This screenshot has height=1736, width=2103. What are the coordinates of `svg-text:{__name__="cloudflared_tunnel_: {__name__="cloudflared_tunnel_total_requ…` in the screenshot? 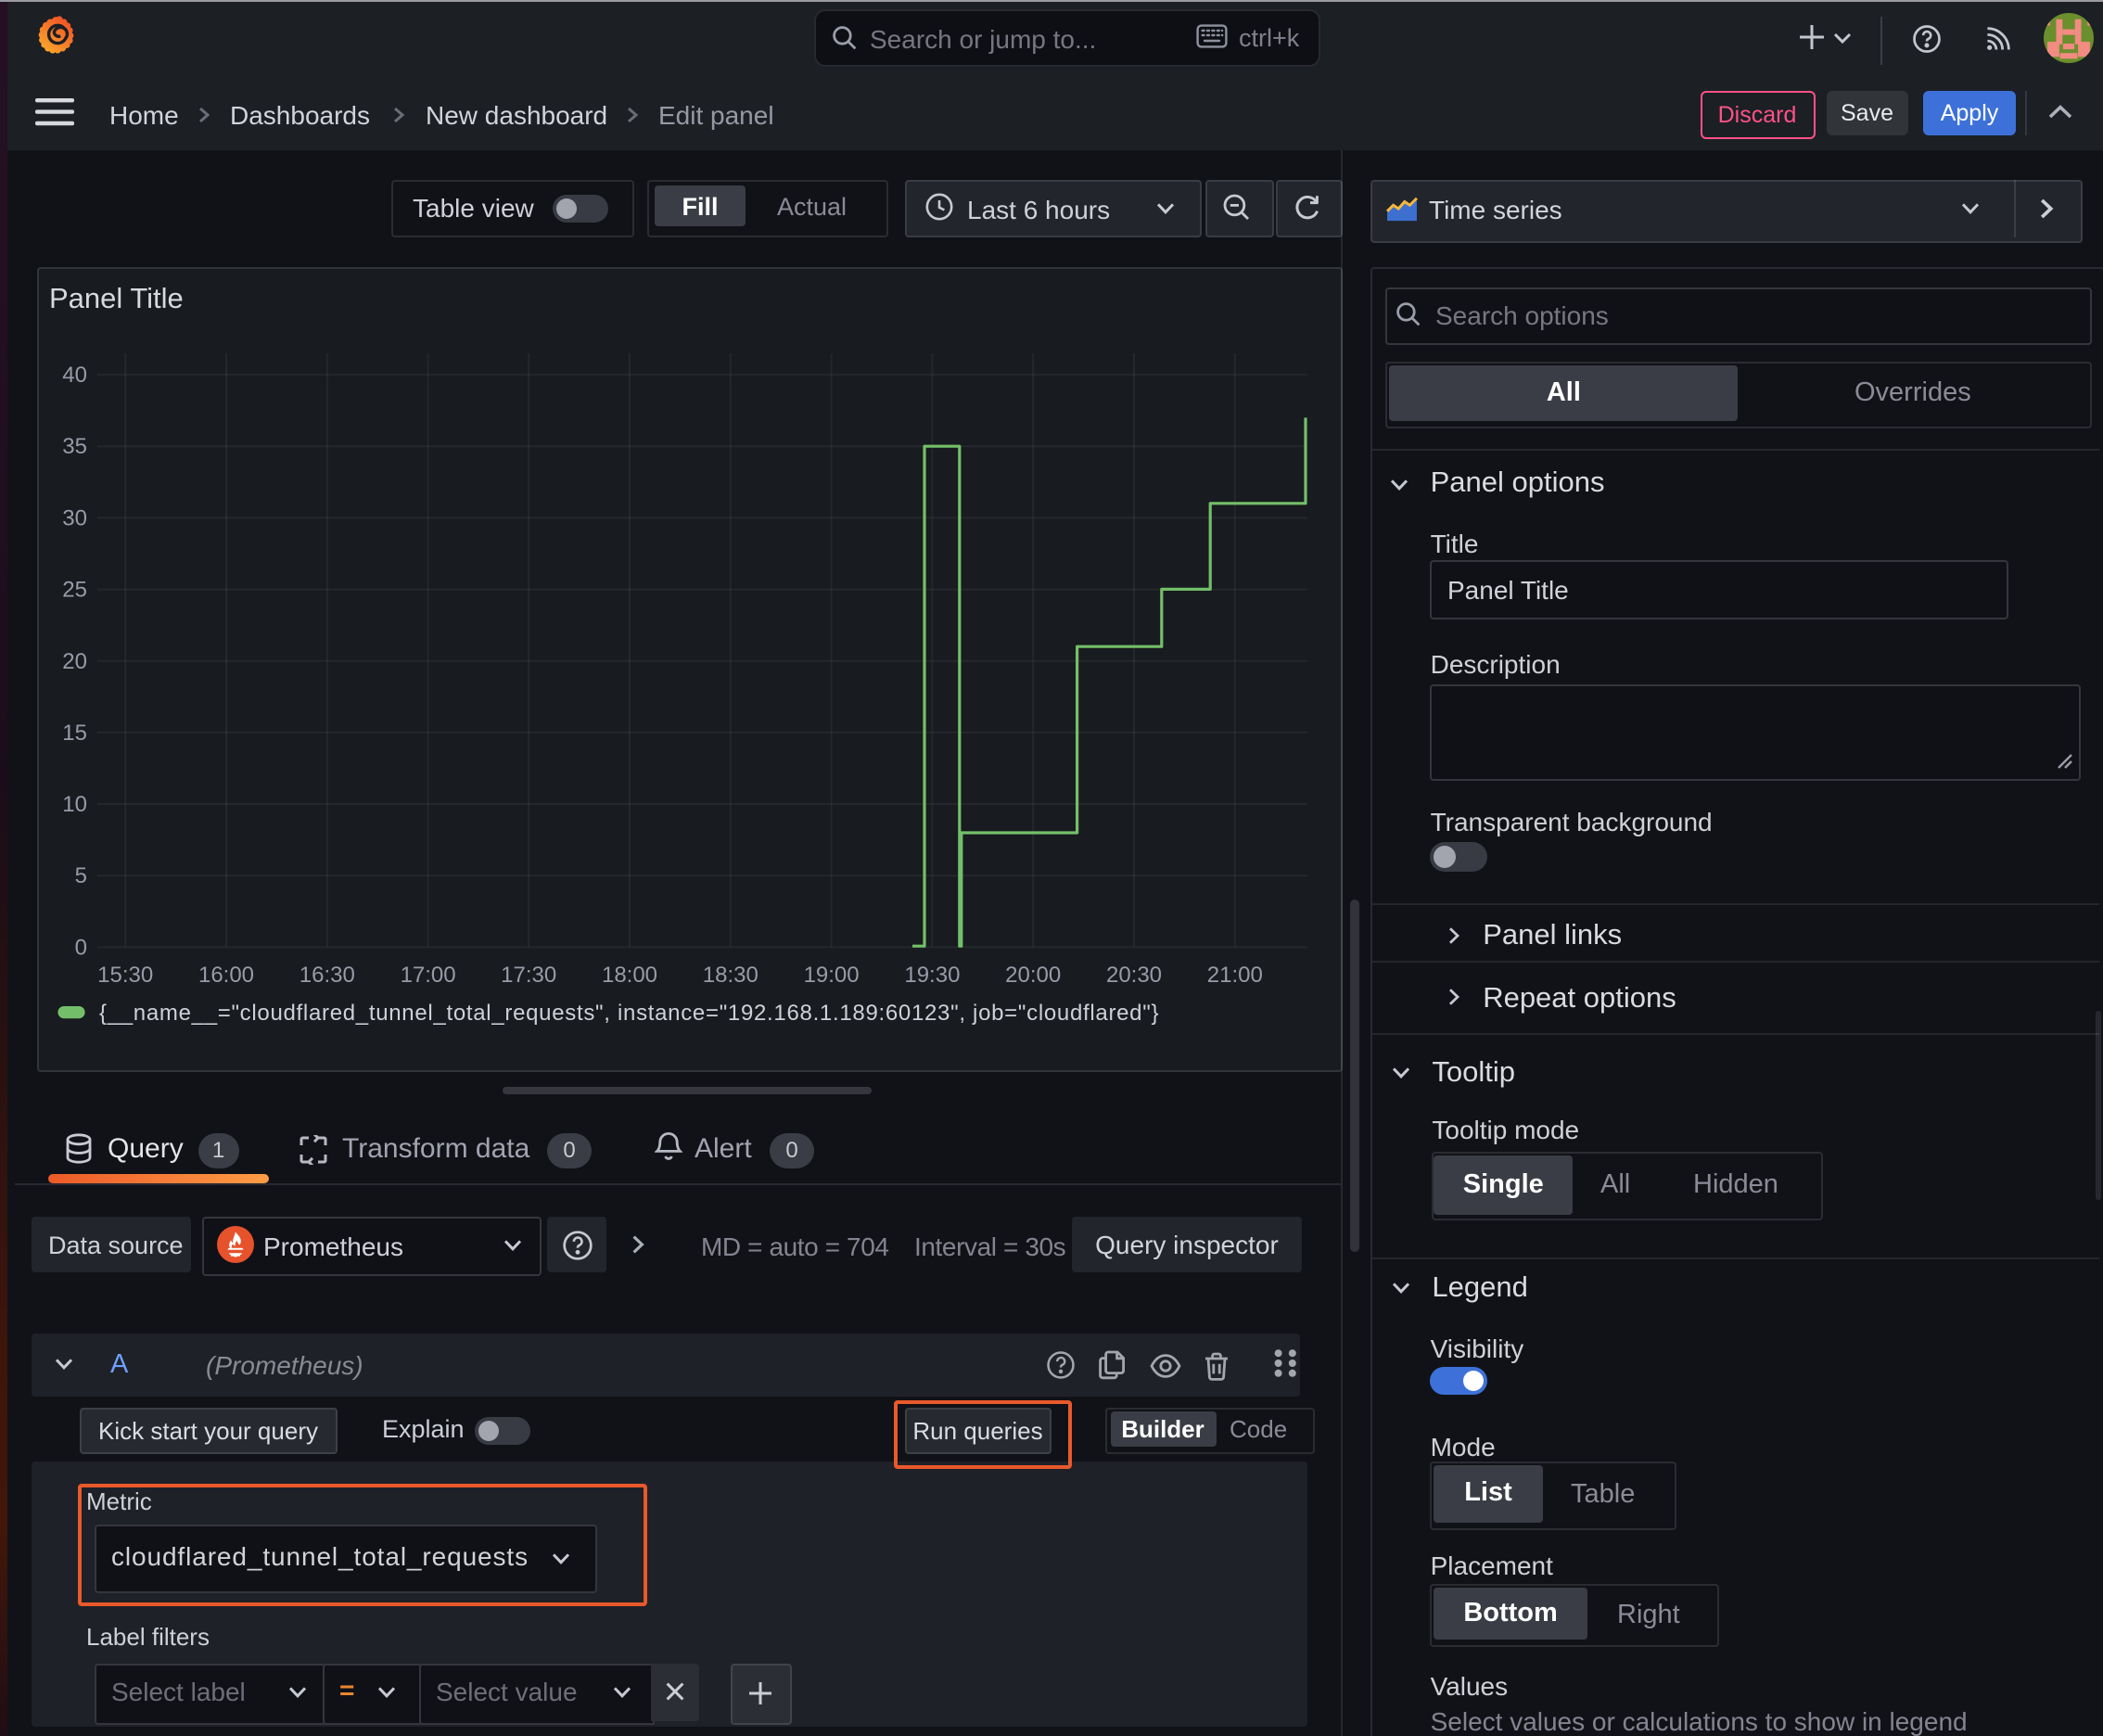 It's located at (628, 1013).